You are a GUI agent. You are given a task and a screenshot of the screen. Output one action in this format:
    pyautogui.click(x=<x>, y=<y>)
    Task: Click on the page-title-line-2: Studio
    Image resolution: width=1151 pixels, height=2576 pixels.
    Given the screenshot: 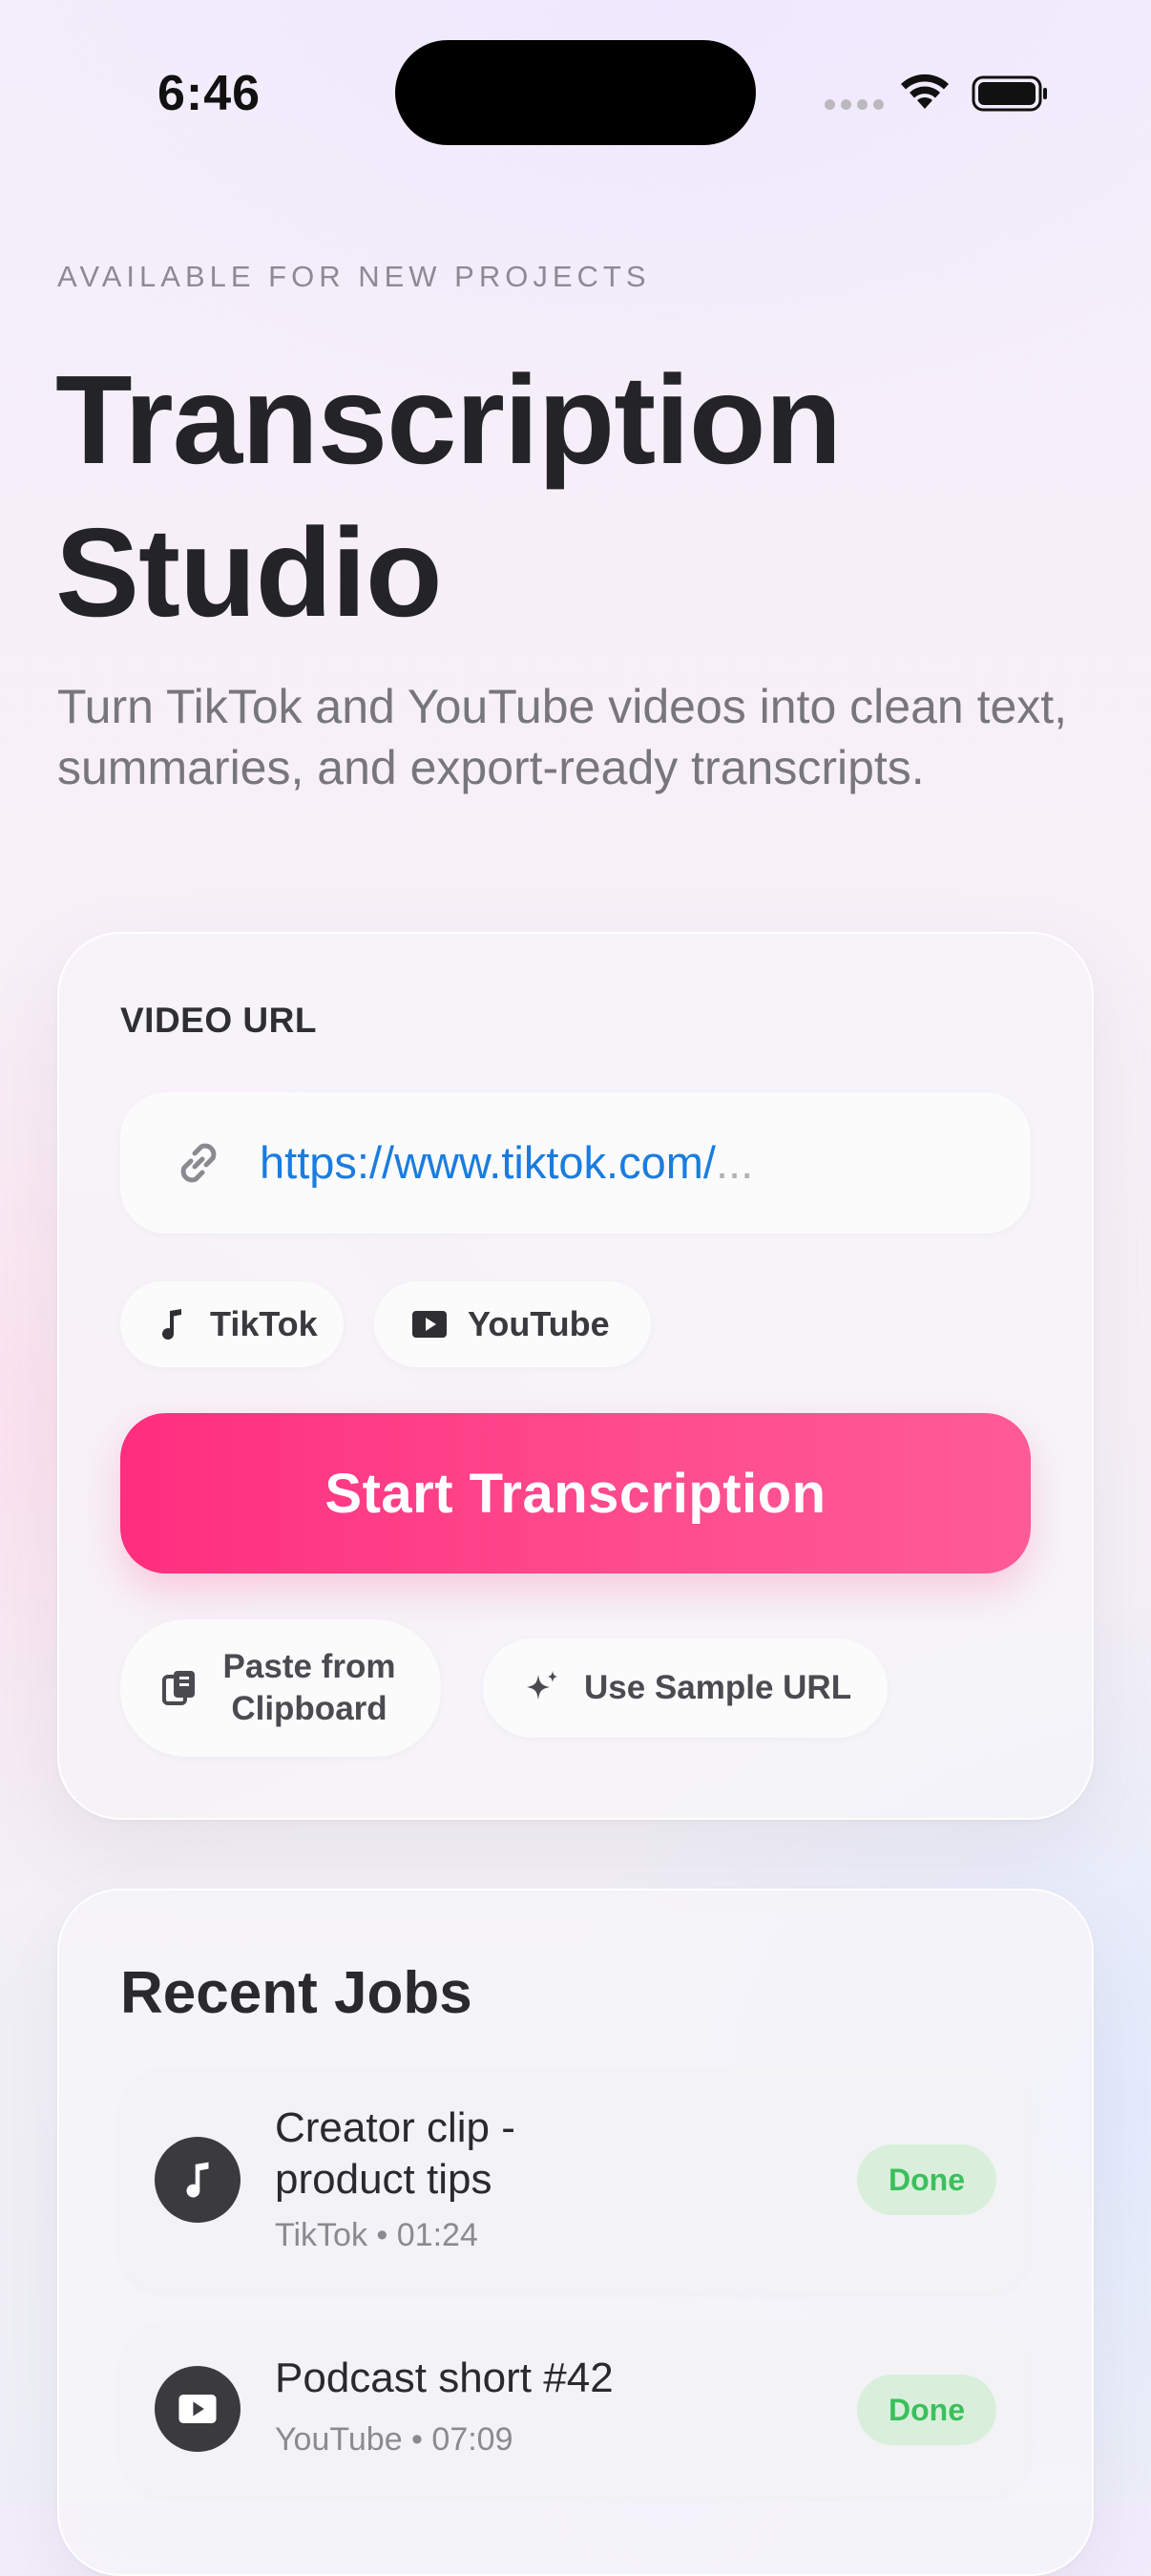 What is the action you would take?
    pyautogui.click(x=249, y=572)
    